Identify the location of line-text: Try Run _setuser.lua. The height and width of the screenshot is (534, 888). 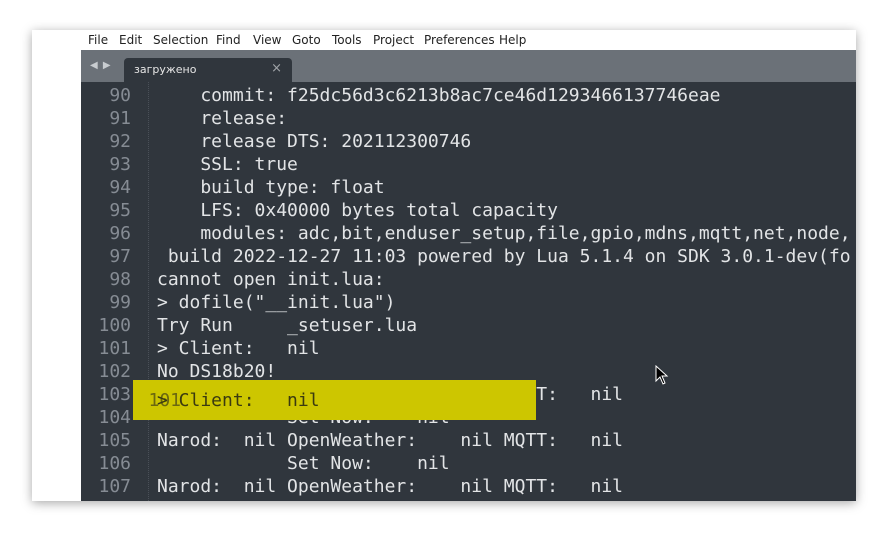
(287, 325).